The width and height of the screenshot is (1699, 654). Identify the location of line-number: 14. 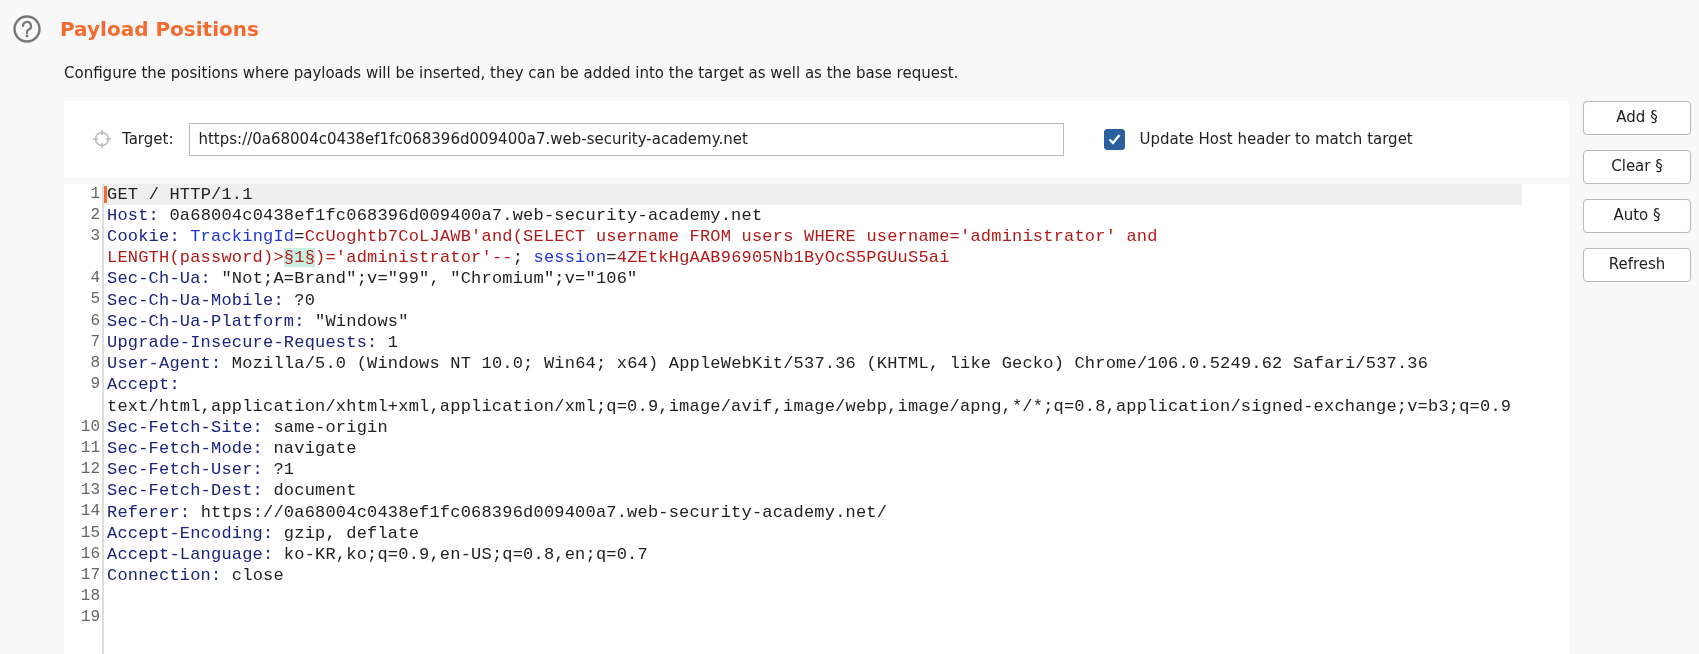
(89, 512).